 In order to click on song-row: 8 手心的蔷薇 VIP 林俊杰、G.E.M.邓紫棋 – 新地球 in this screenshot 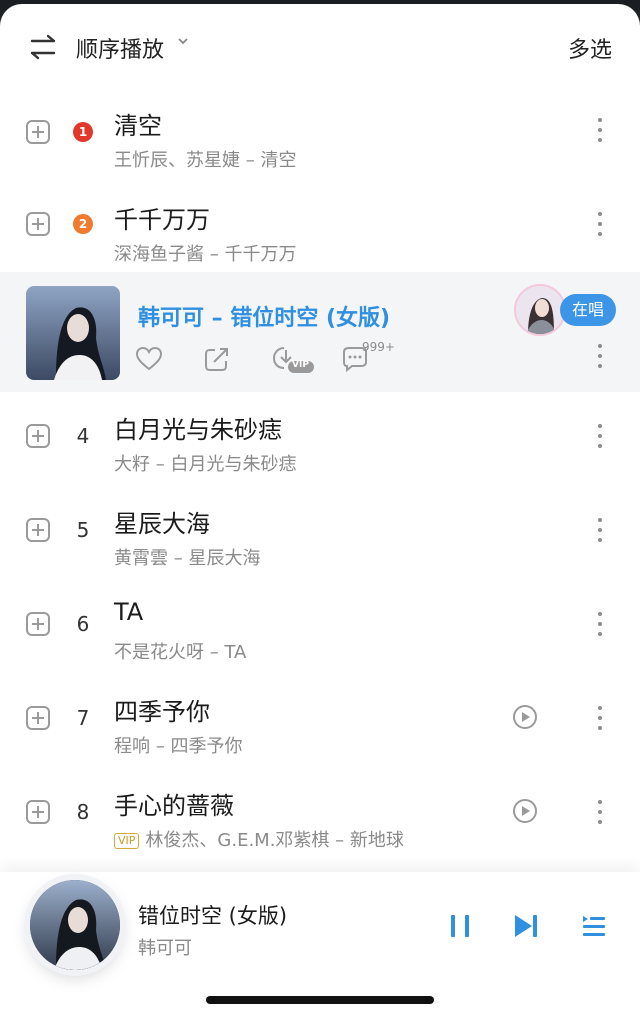, I will do `click(320, 816)`.